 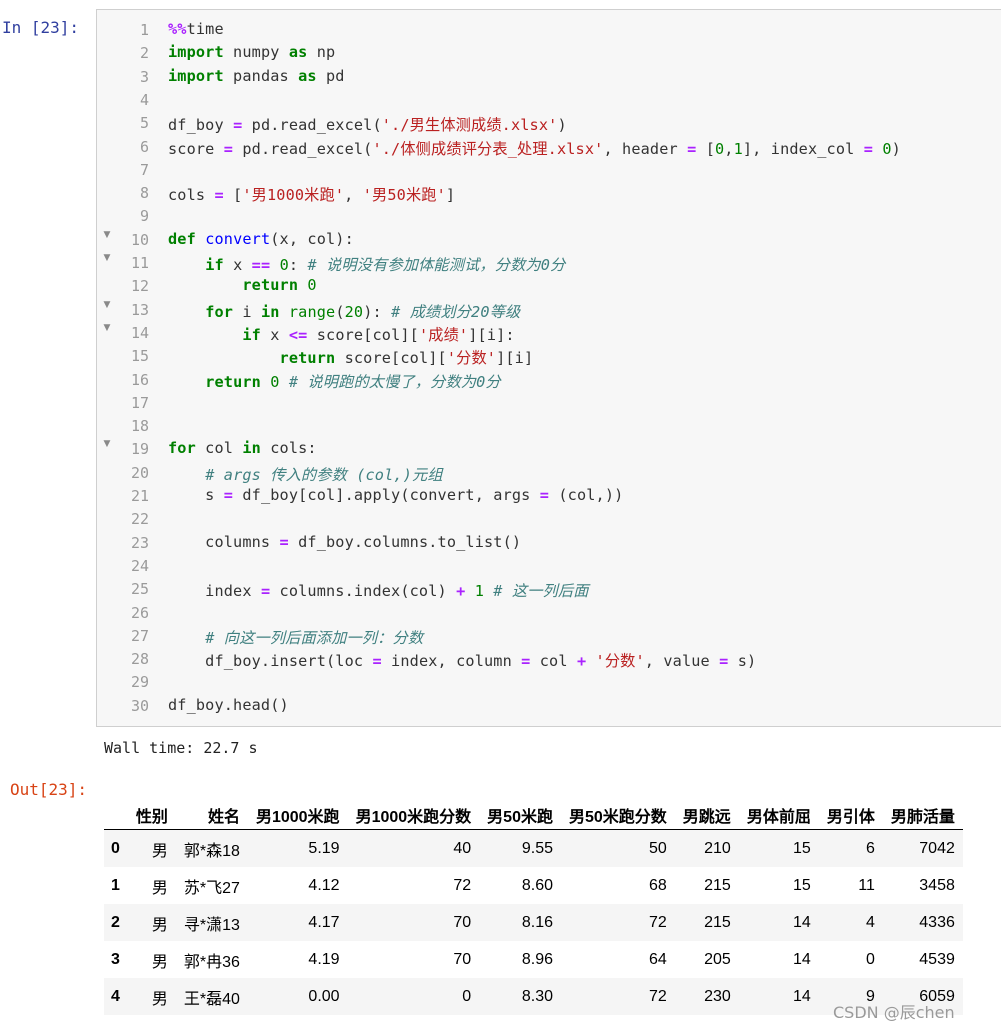 What do you see at coordinates (312, 238) in the screenshot?
I see `code-token: (x, col):` at bounding box center [312, 238].